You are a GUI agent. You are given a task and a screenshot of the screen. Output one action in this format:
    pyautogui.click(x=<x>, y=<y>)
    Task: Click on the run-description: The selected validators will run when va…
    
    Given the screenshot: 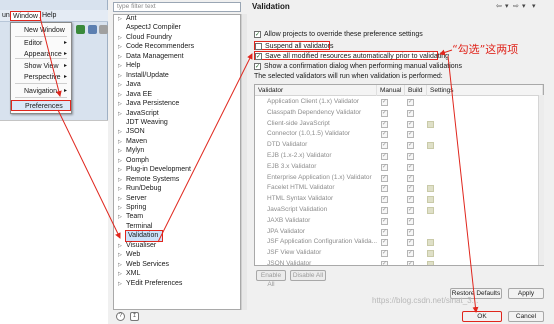 What is the action you would take?
    pyautogui.click(x=348, y=76)
    